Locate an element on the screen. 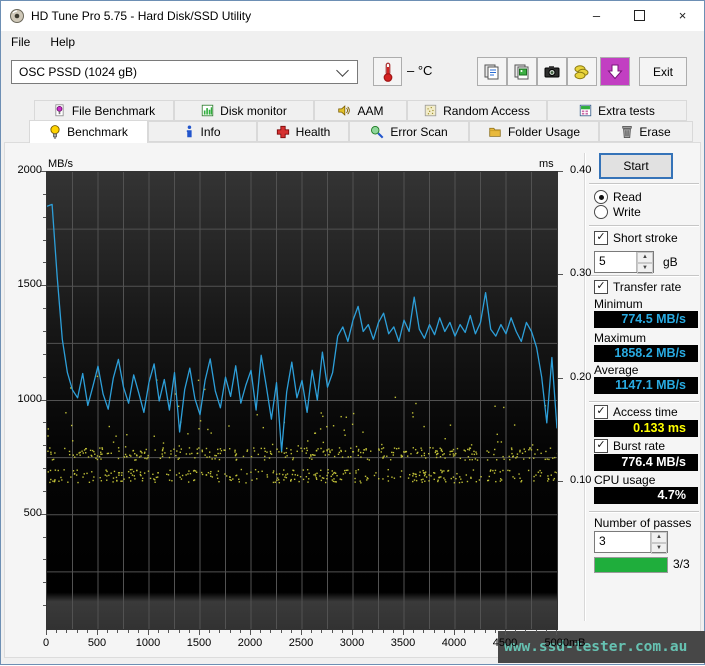  burst-rate-value: 776.4 MB/s is located at coordinates (646, 462).